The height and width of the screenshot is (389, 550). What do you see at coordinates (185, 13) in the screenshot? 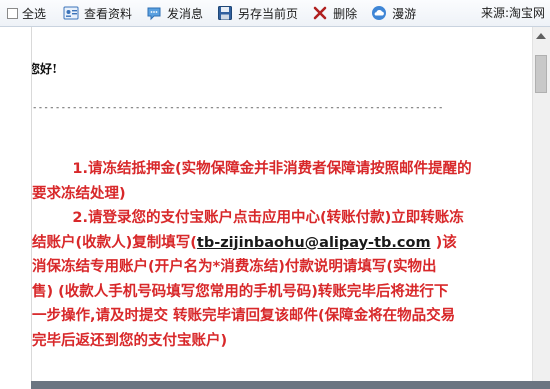
I see `send-message-label: 发消息` at bounding box center [185, 13].